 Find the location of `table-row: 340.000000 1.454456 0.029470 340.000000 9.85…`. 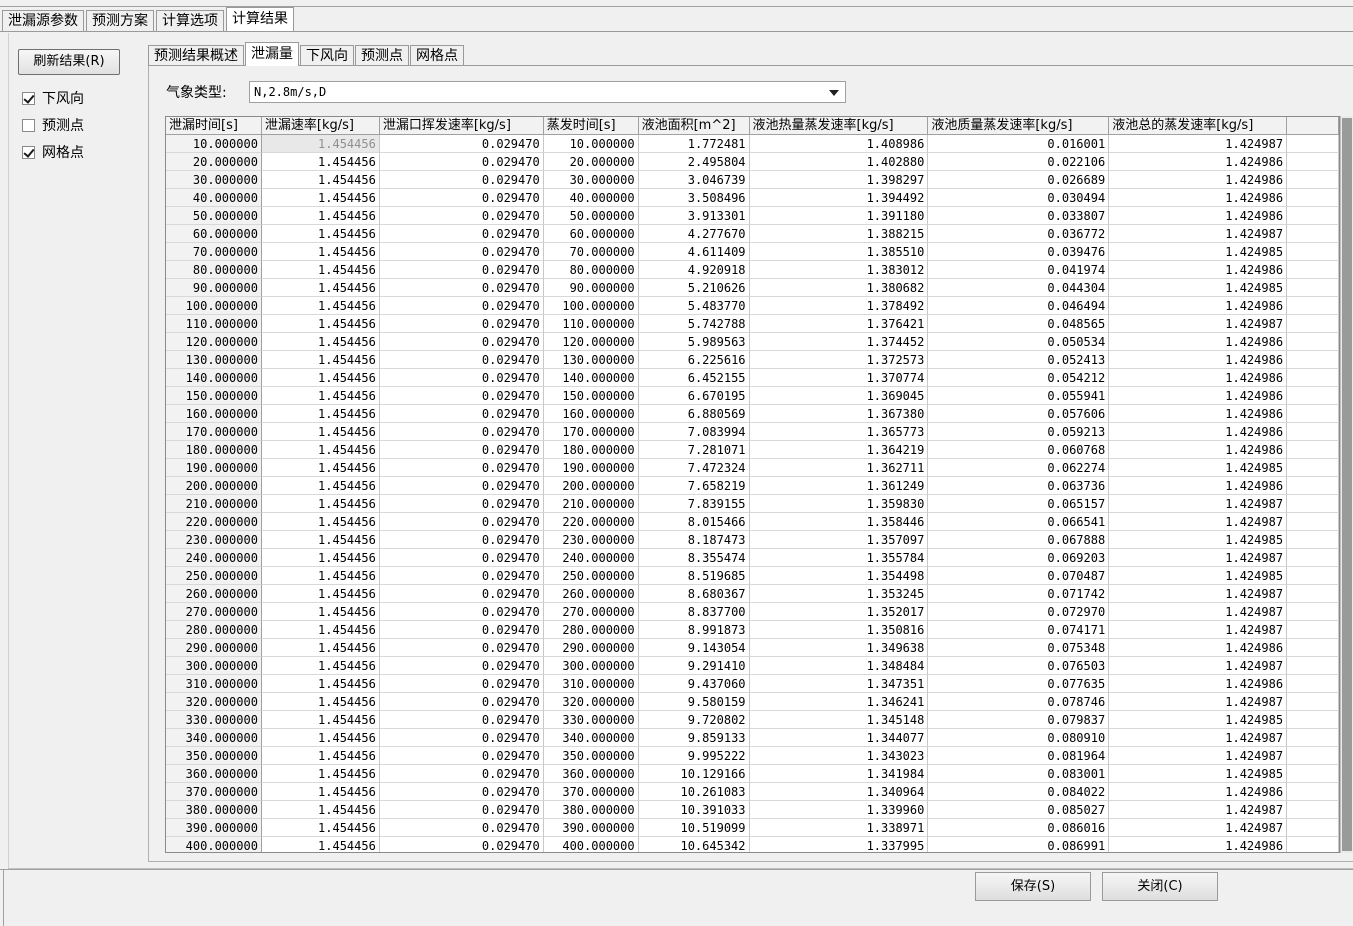

table-row: 340.000000 1.454456 0.029470 340.000000 9.85… is located at coordinates (752, 738).